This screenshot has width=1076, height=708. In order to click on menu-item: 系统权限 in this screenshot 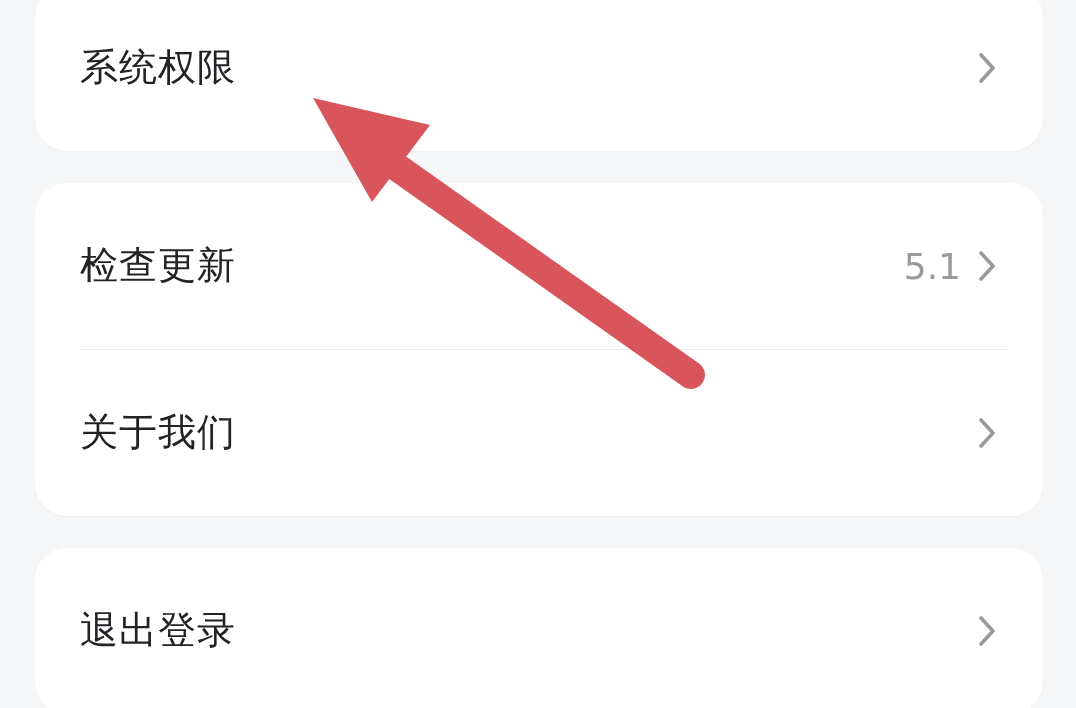, I will do `click(158, 68)`.